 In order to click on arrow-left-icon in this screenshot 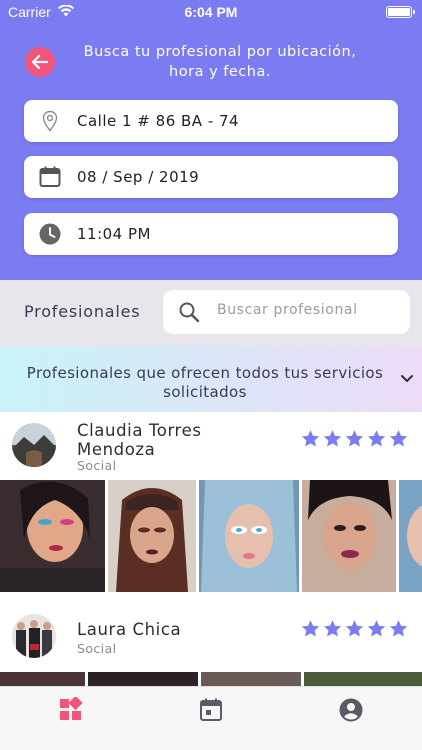, I will do `click(40, 62)`.